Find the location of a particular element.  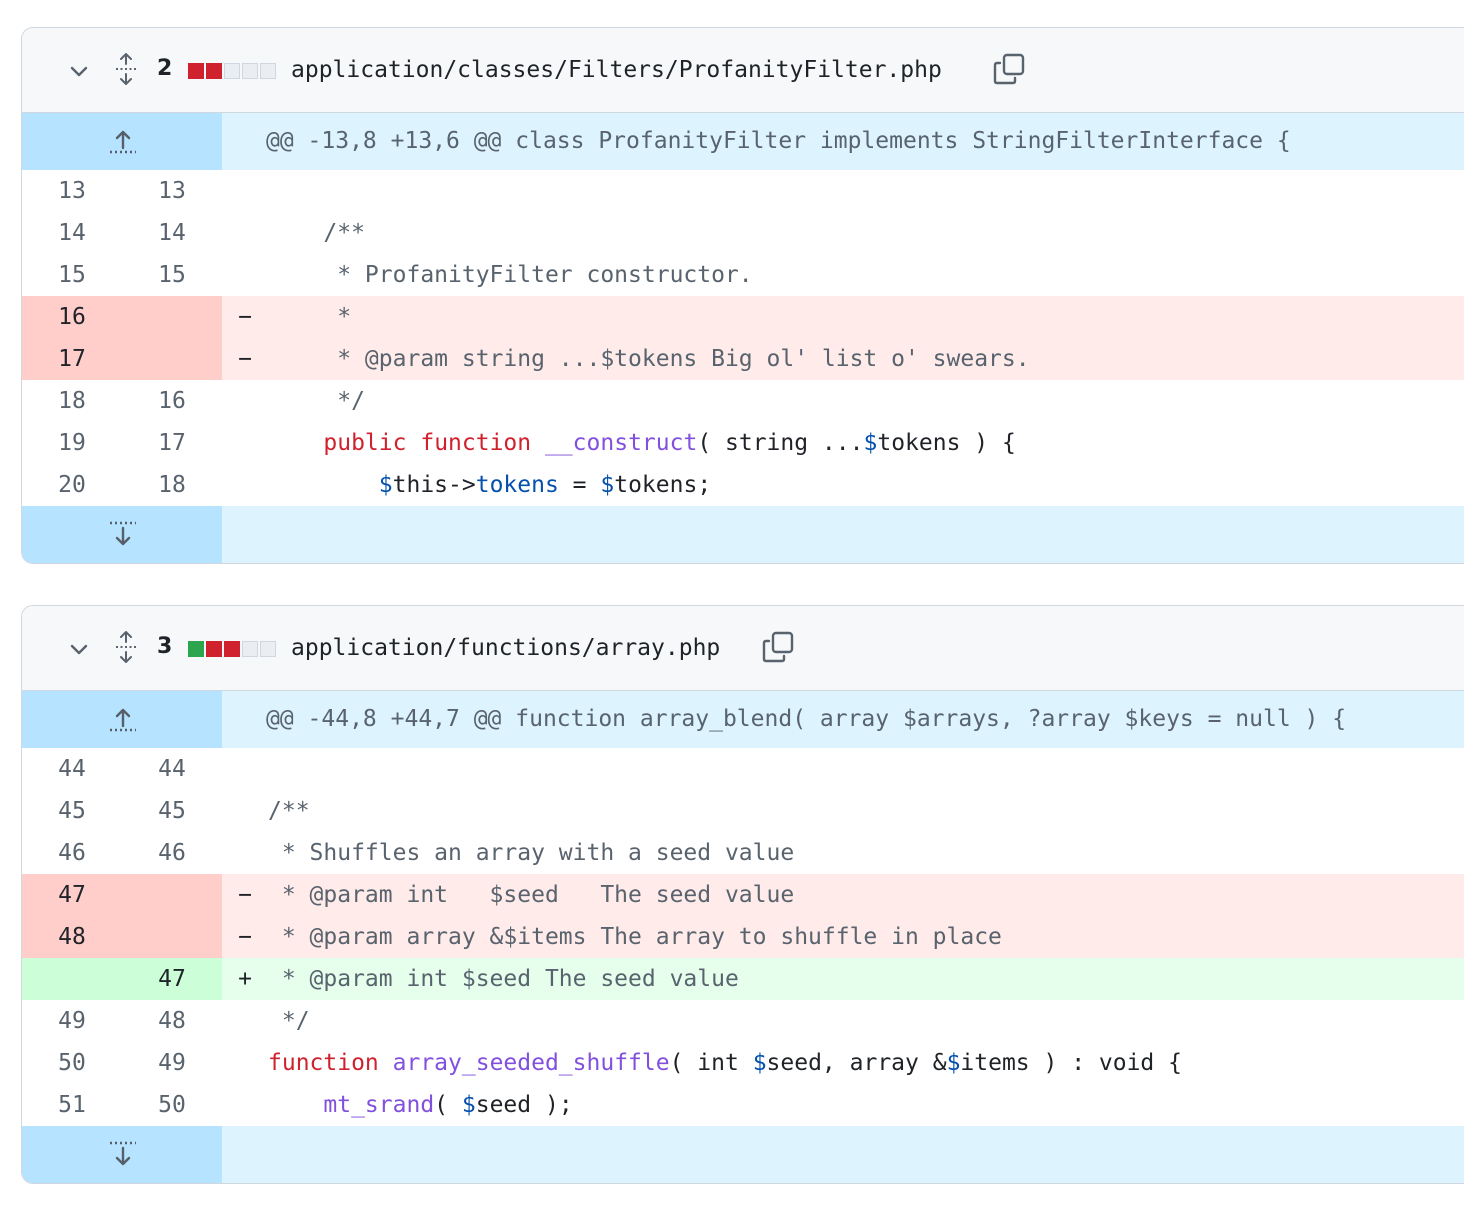

deleted-line: 47 − * @param int $seed The seed value is located at coordinates (743, 895).